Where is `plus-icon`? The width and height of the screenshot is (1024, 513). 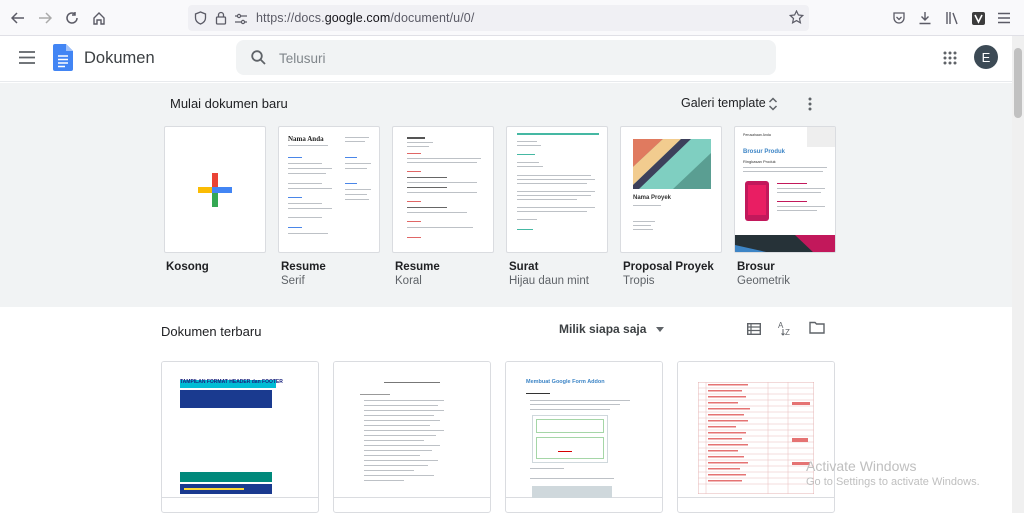 plus-icon is located at coordinates (215, 190).